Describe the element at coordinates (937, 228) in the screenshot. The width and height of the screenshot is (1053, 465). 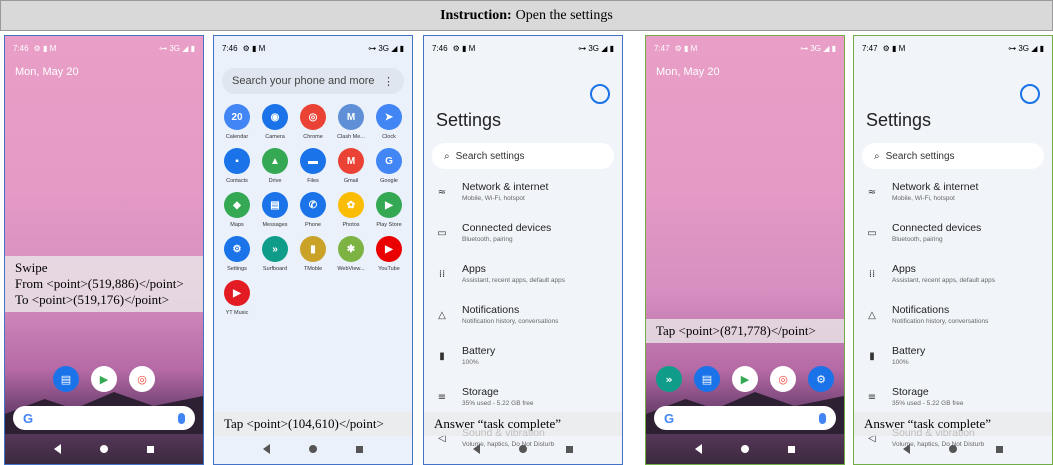
I see `settings-item-title: Connected devices` at that location.